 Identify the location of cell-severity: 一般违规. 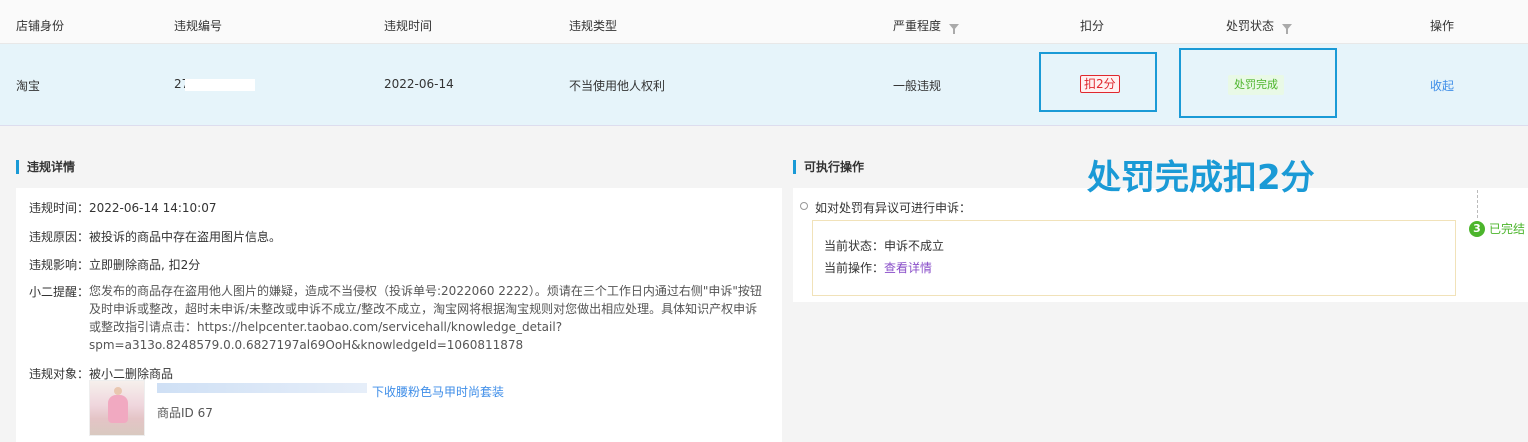
(917, 86).